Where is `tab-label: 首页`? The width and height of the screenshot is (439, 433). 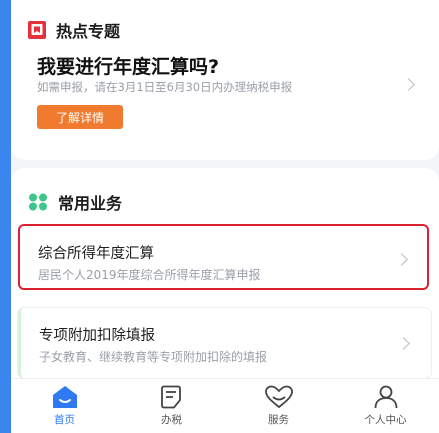 tab-label: 首页 is located at coordinates (64, 420).